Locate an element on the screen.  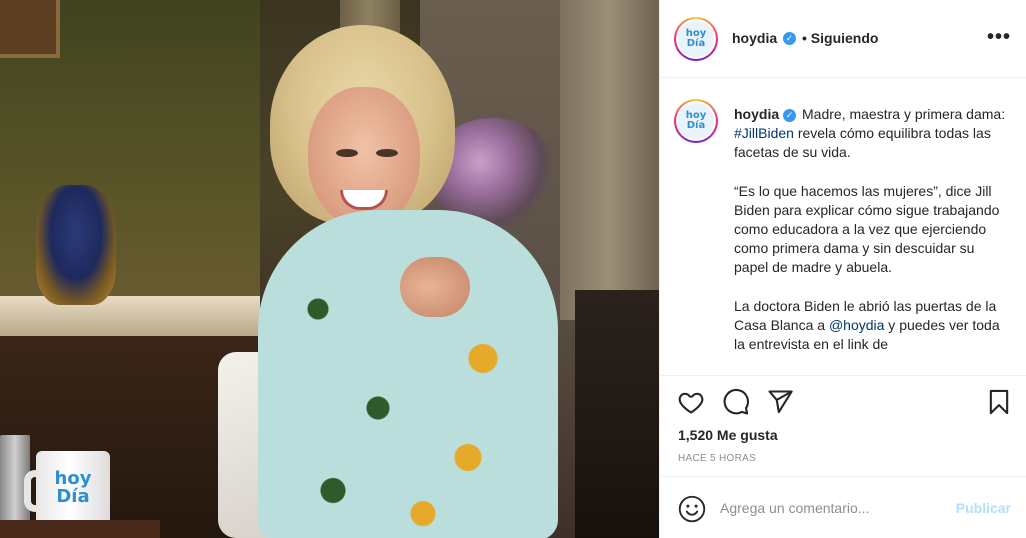
bookmark-icon is located at coordinates (999, 402).